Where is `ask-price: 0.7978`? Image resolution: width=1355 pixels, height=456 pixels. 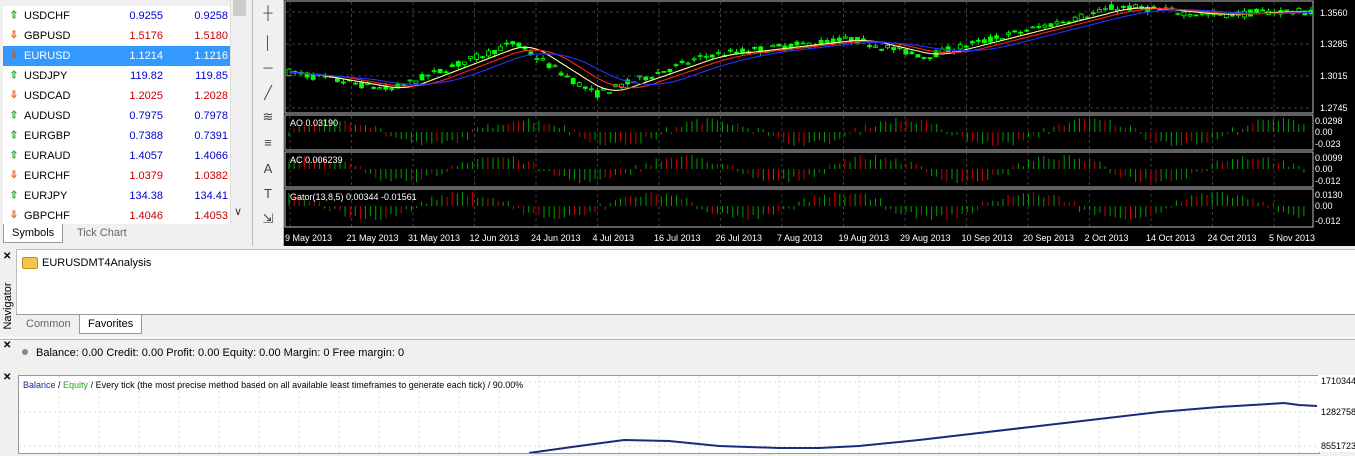
ask-price: 0.7978 is located at coordinates (211, 116).